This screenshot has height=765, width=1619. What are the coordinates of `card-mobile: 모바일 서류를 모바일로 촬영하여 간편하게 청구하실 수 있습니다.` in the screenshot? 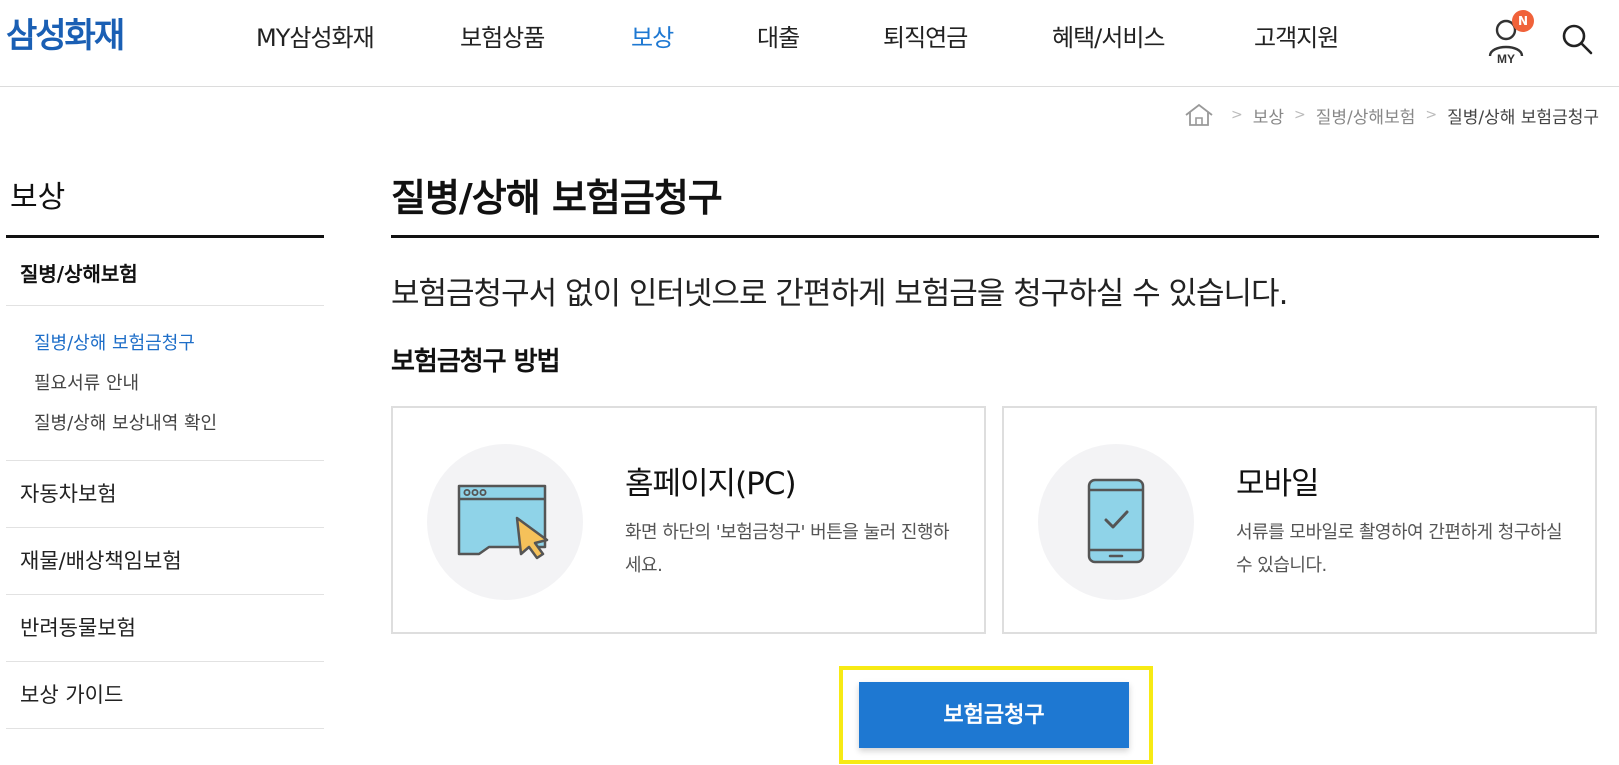 It's located at (1299, 520).